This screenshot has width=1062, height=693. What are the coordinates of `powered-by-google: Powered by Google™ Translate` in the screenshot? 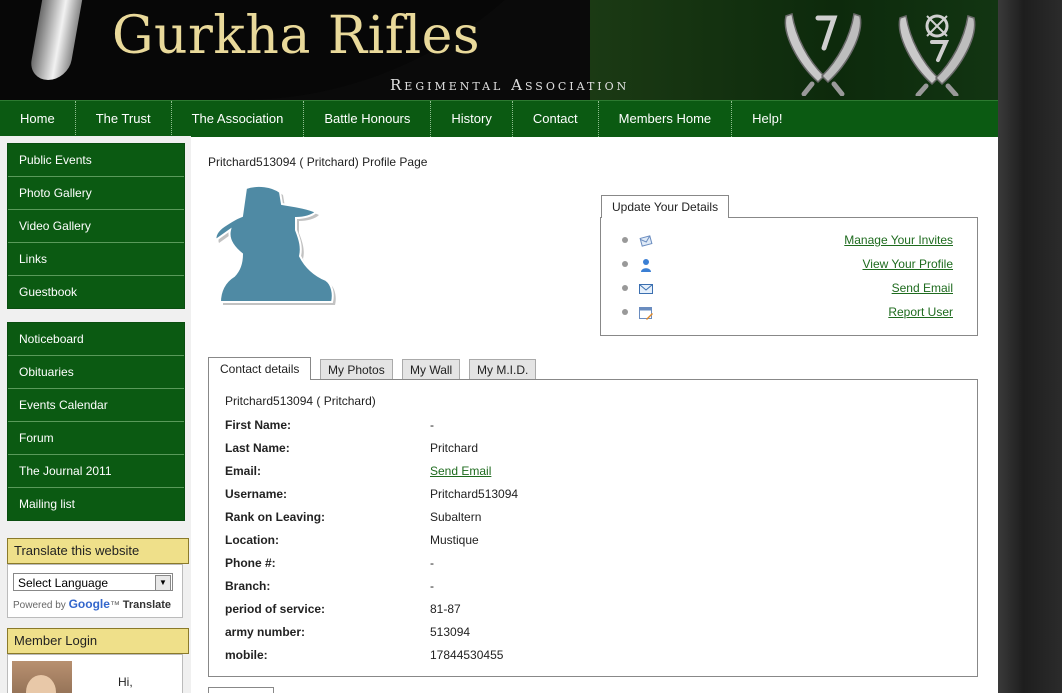 It's located at (92, 604).